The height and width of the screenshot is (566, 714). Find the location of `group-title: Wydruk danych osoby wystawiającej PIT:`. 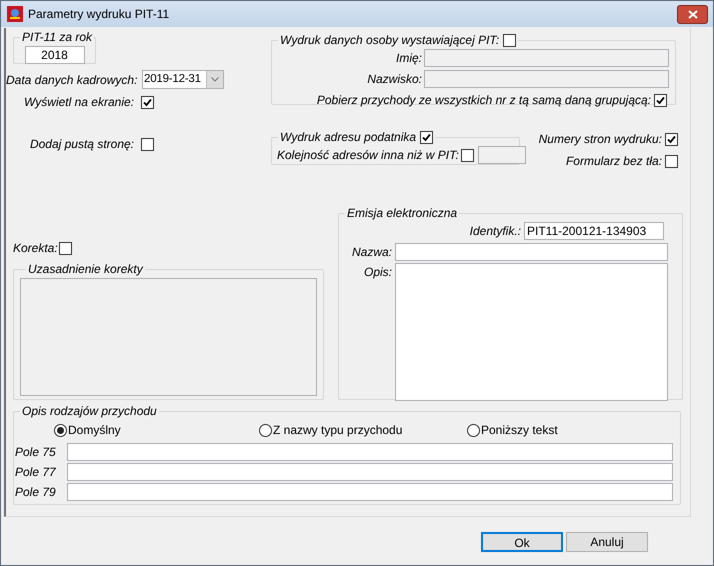

group-title: Wydruk danych osoby wystawiającej PIT: is located at coordinates (390, 40).